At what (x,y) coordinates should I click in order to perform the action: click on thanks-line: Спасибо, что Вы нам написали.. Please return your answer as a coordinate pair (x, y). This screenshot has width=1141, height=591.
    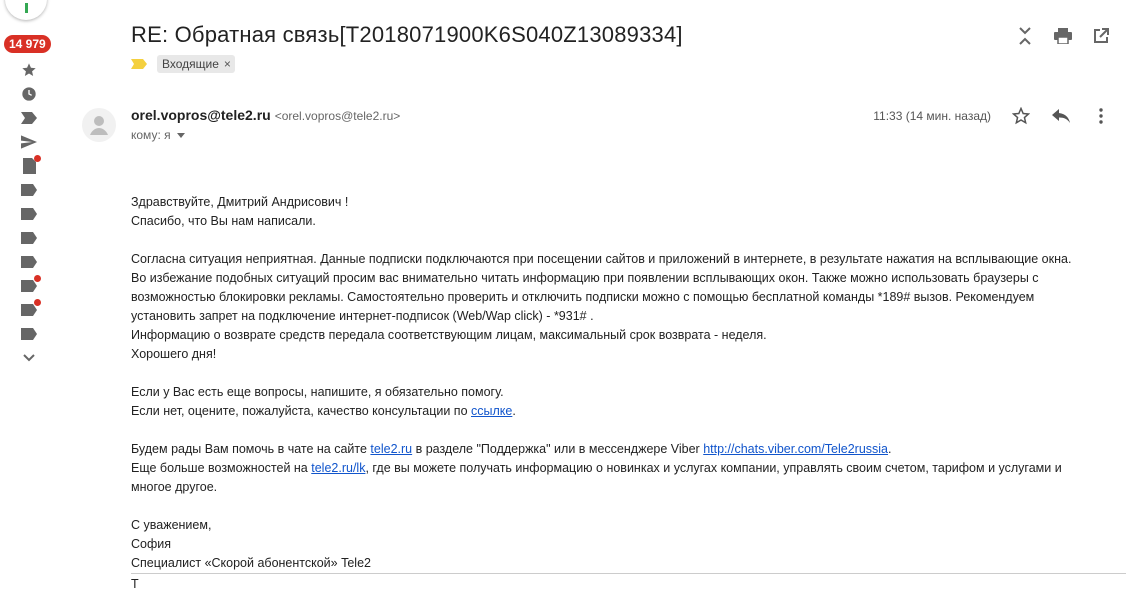
    Looking at the image, I should click on (223, 221).